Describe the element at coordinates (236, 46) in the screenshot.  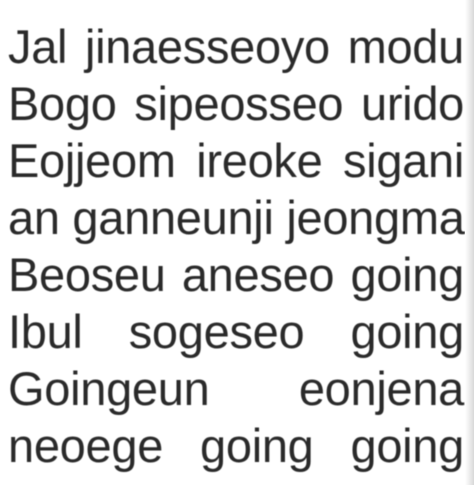
I see `text-line-1: Jal jinaesseoyo modu` at that location.